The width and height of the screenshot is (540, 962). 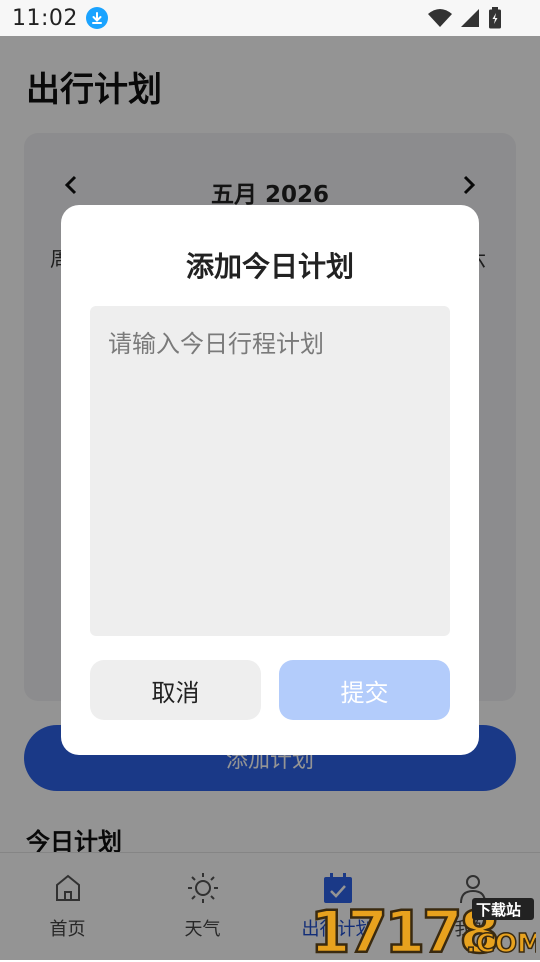 What do you see at coordinates (470, 20) in the screenshot?
I see `signal-icon` at bounding box center [470, 20].